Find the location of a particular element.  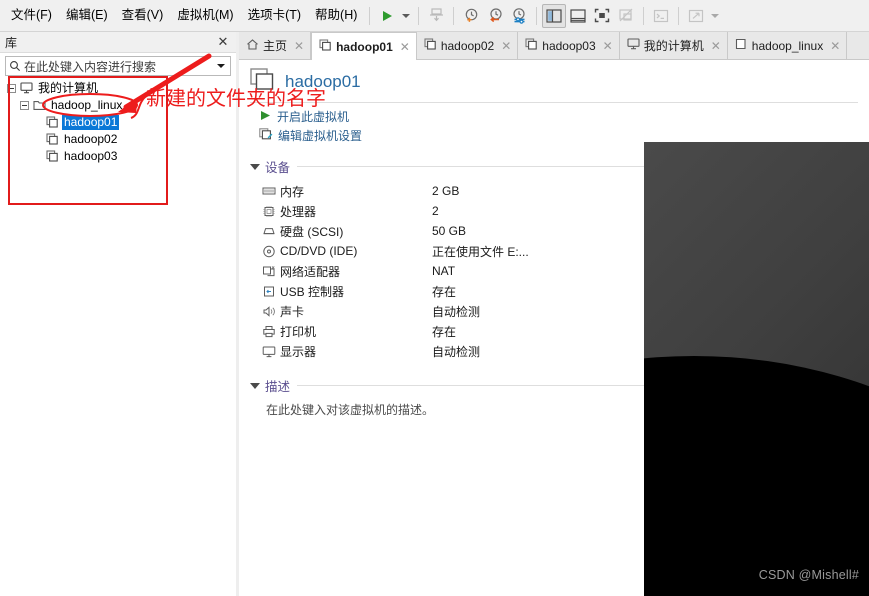

power-dropdown-button is located at coordinates (406, 16).